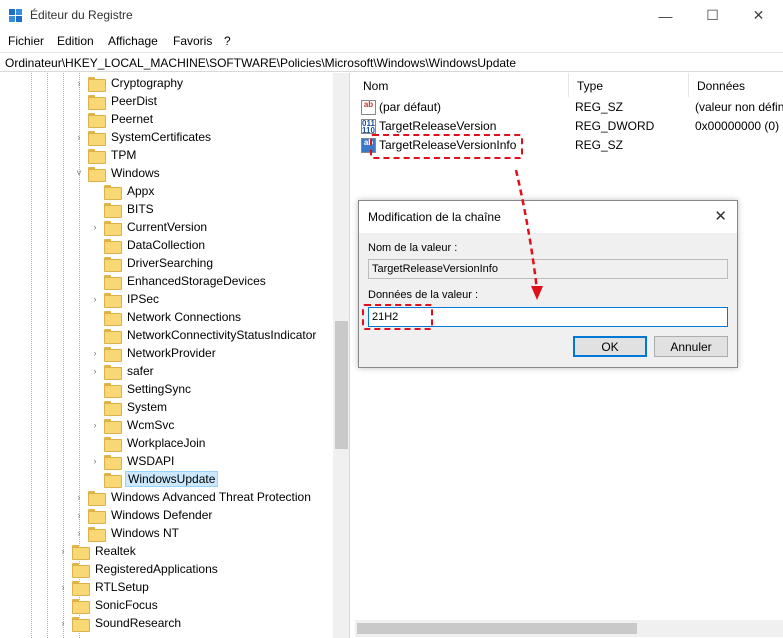 The height and width of the screenshot is (638, 783). I want to click on tree-item: › Realtek, so click(98, 551).